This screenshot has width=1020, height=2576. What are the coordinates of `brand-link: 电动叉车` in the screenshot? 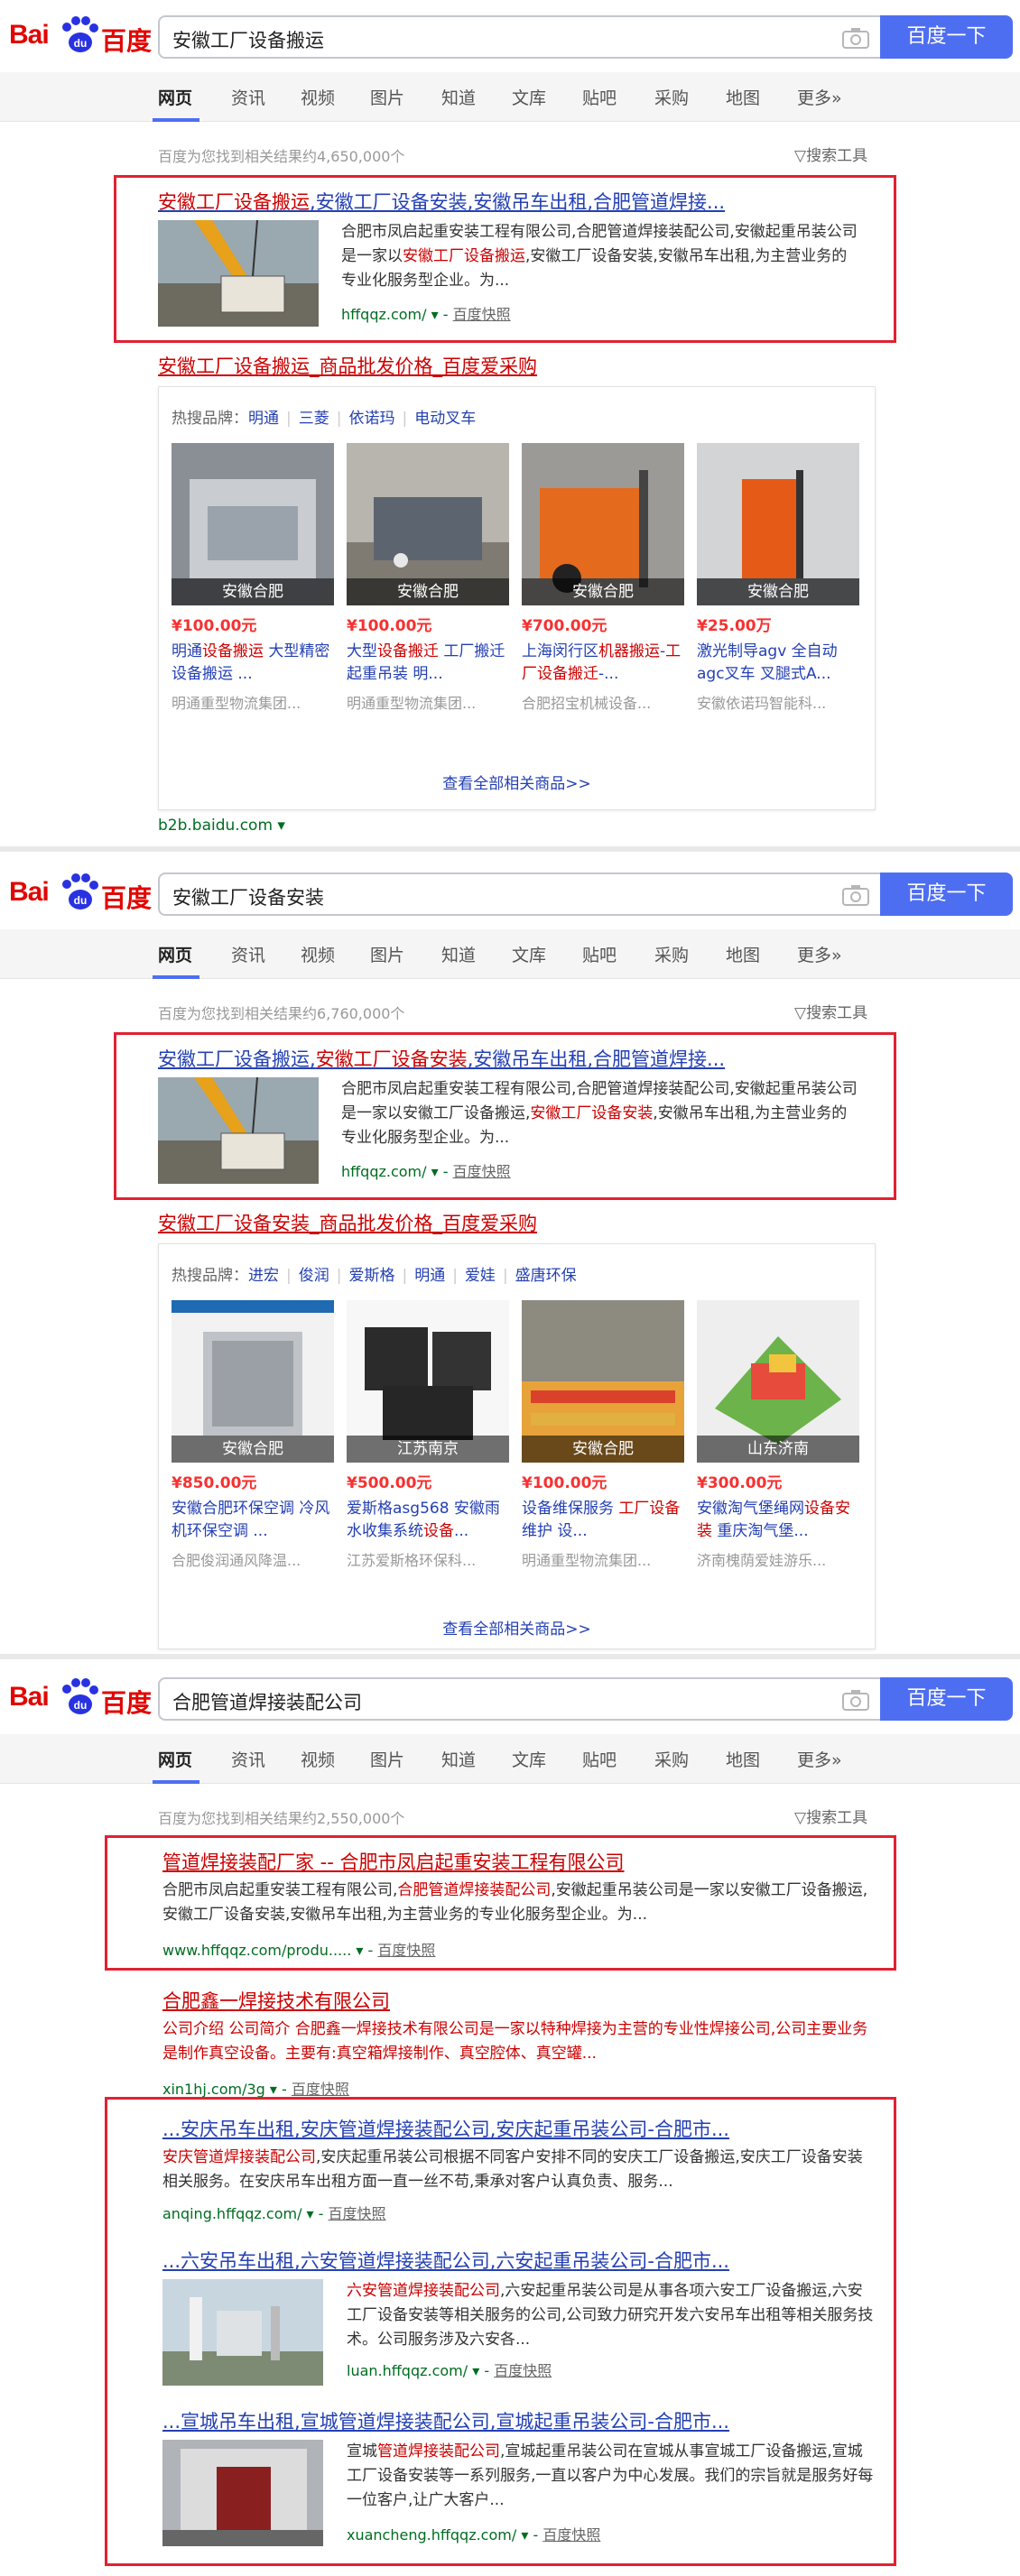 It's located at (445, 419).